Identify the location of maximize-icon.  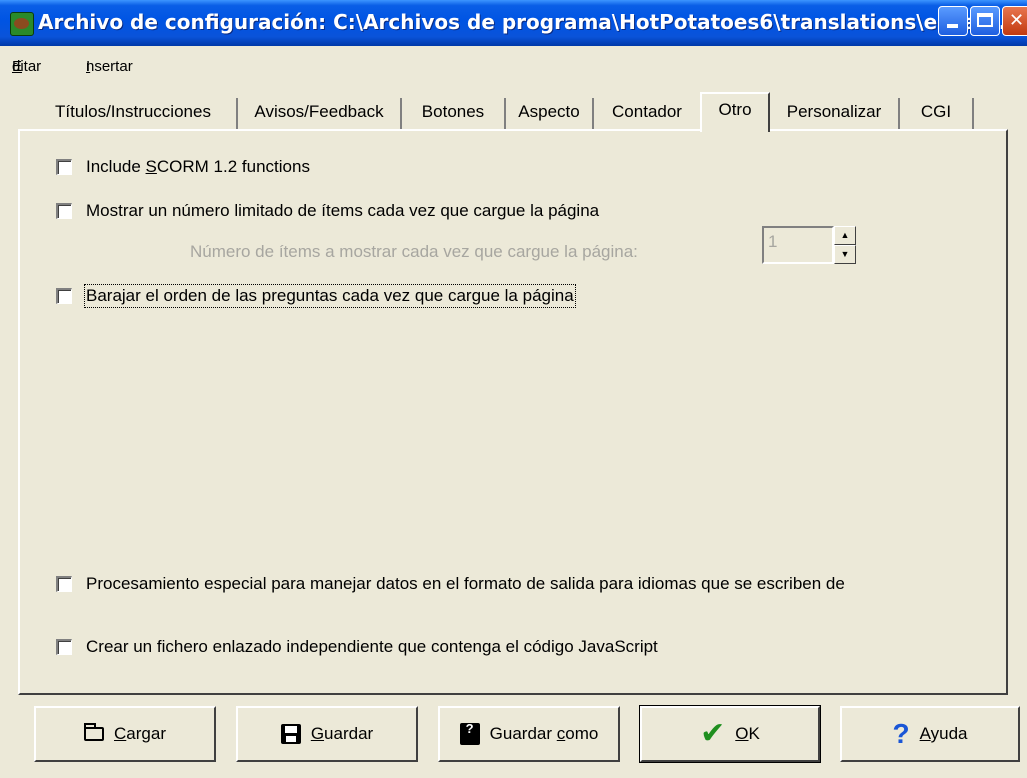
(985, 21).